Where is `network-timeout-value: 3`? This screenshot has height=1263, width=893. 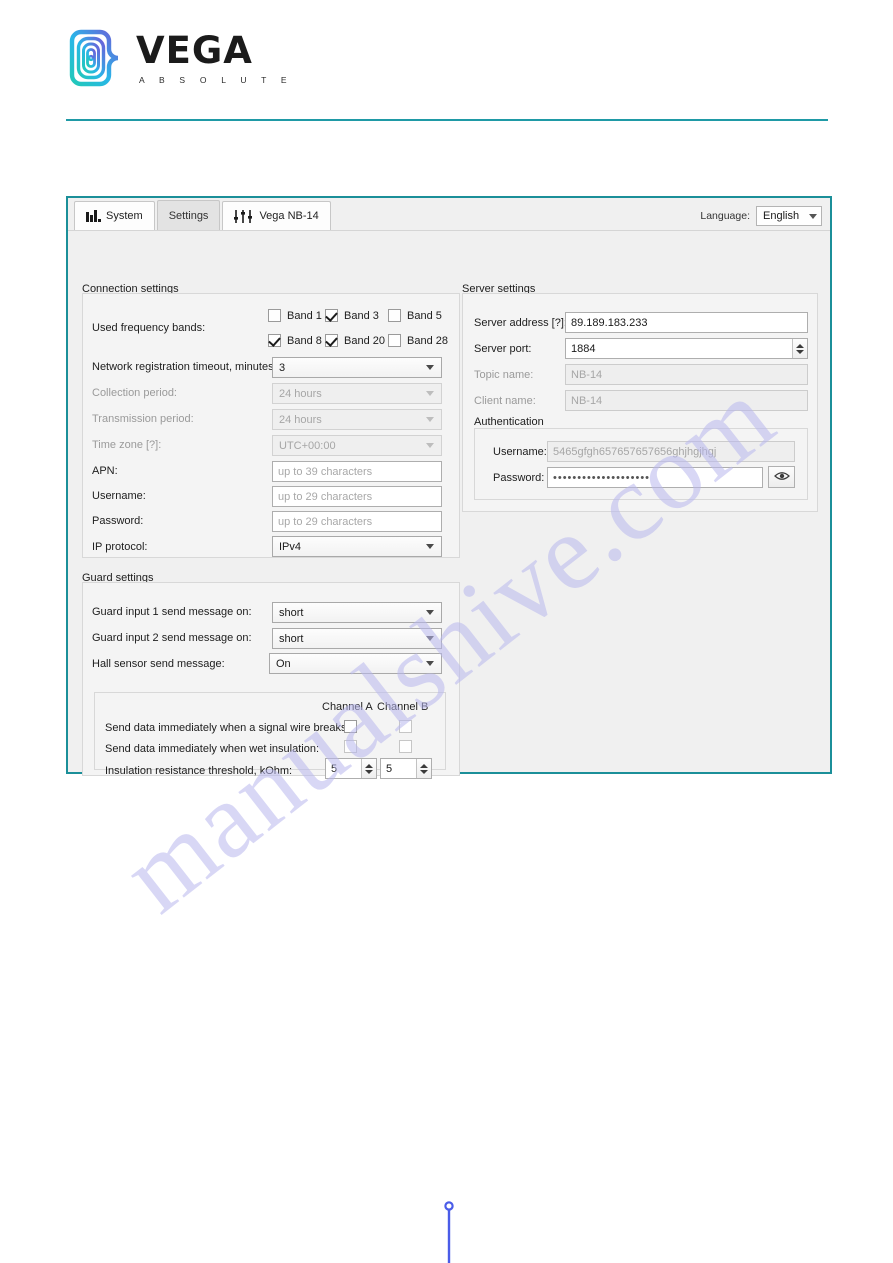 network-timeout-value: 3 is located at coordinates (282, 367).